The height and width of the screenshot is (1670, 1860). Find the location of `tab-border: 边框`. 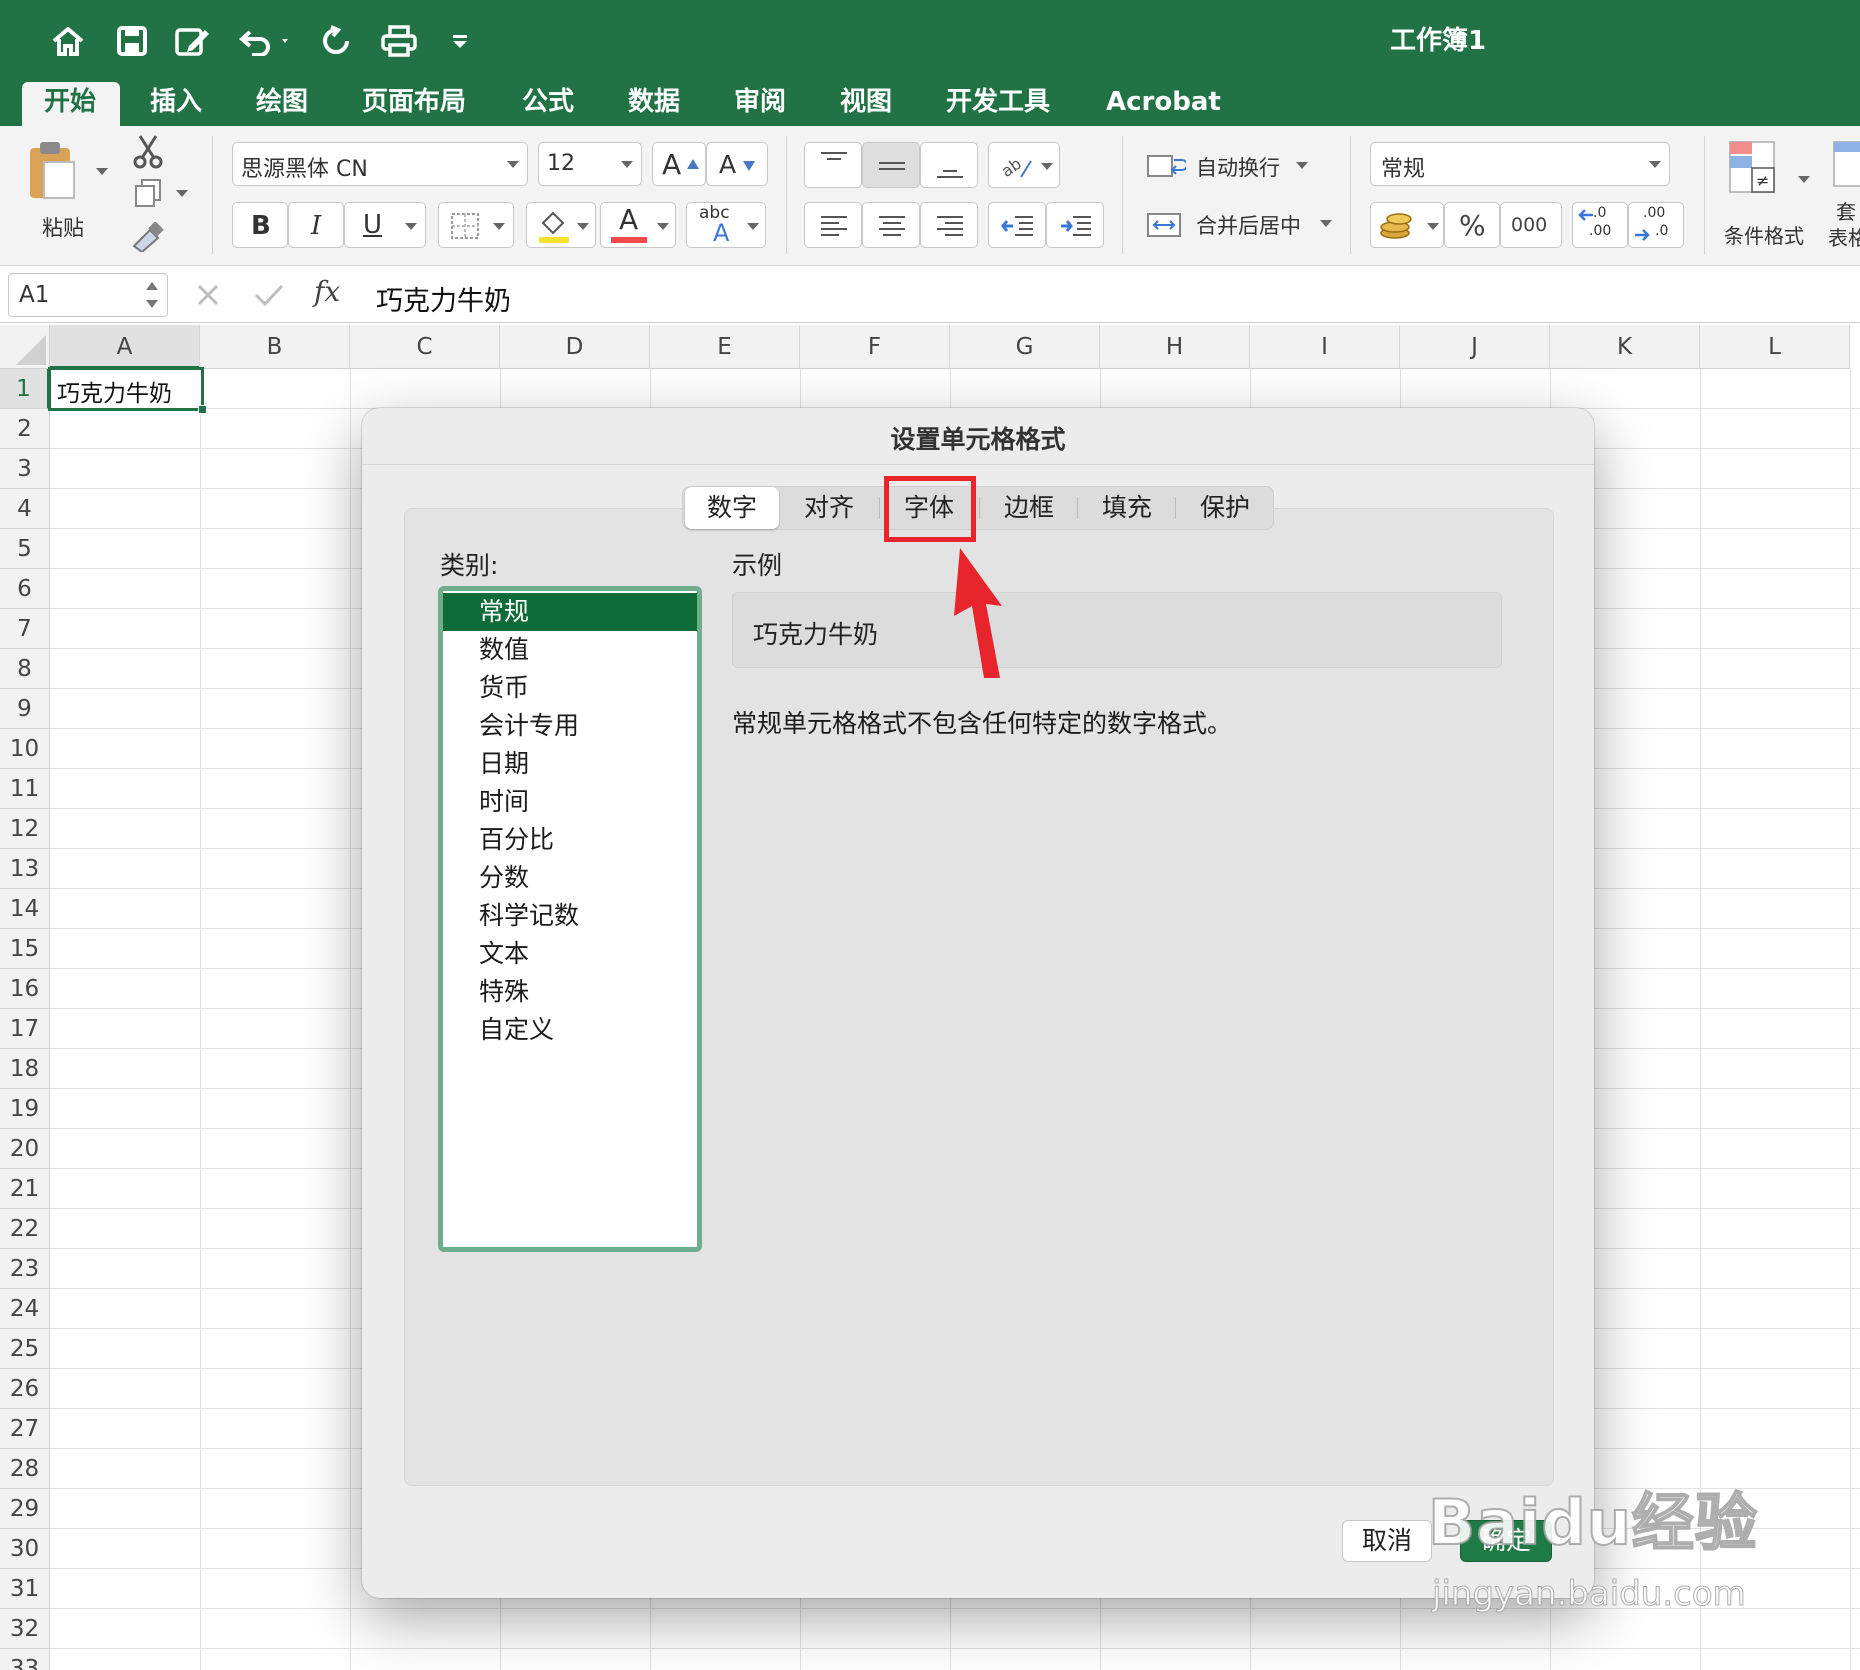

tab-border: 边框 is located at coordinates (1029, 508).